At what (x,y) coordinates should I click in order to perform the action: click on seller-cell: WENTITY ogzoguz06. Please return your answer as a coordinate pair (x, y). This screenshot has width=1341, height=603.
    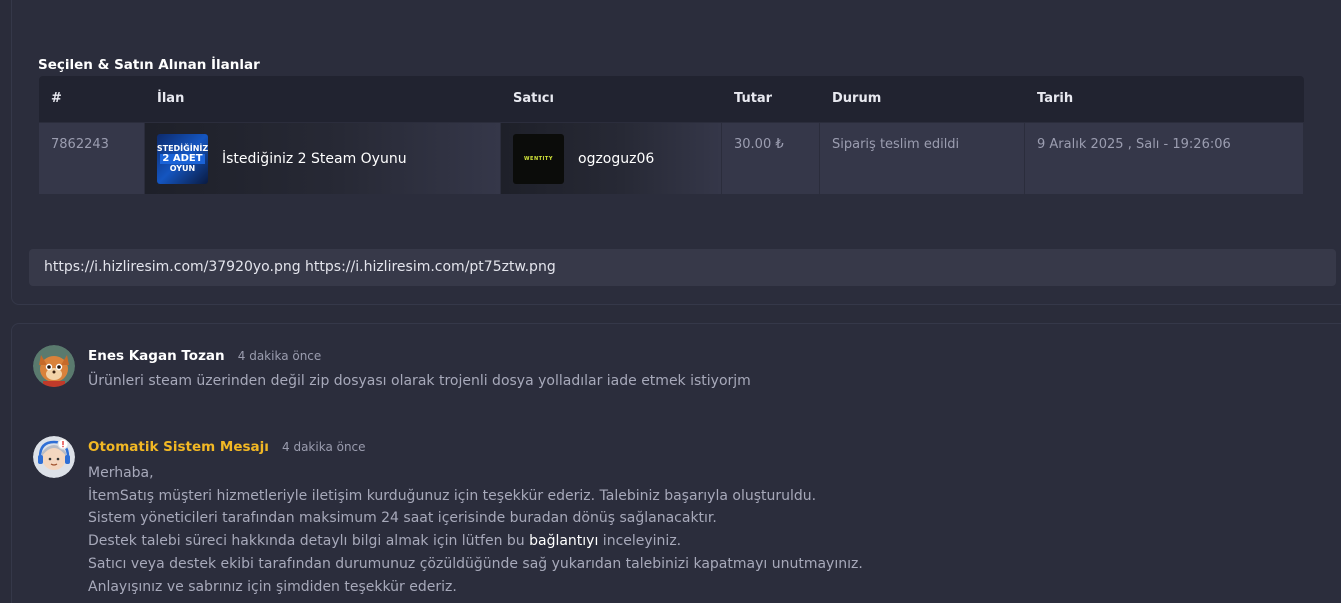
    Looking at the image, I should click on (611, 158).